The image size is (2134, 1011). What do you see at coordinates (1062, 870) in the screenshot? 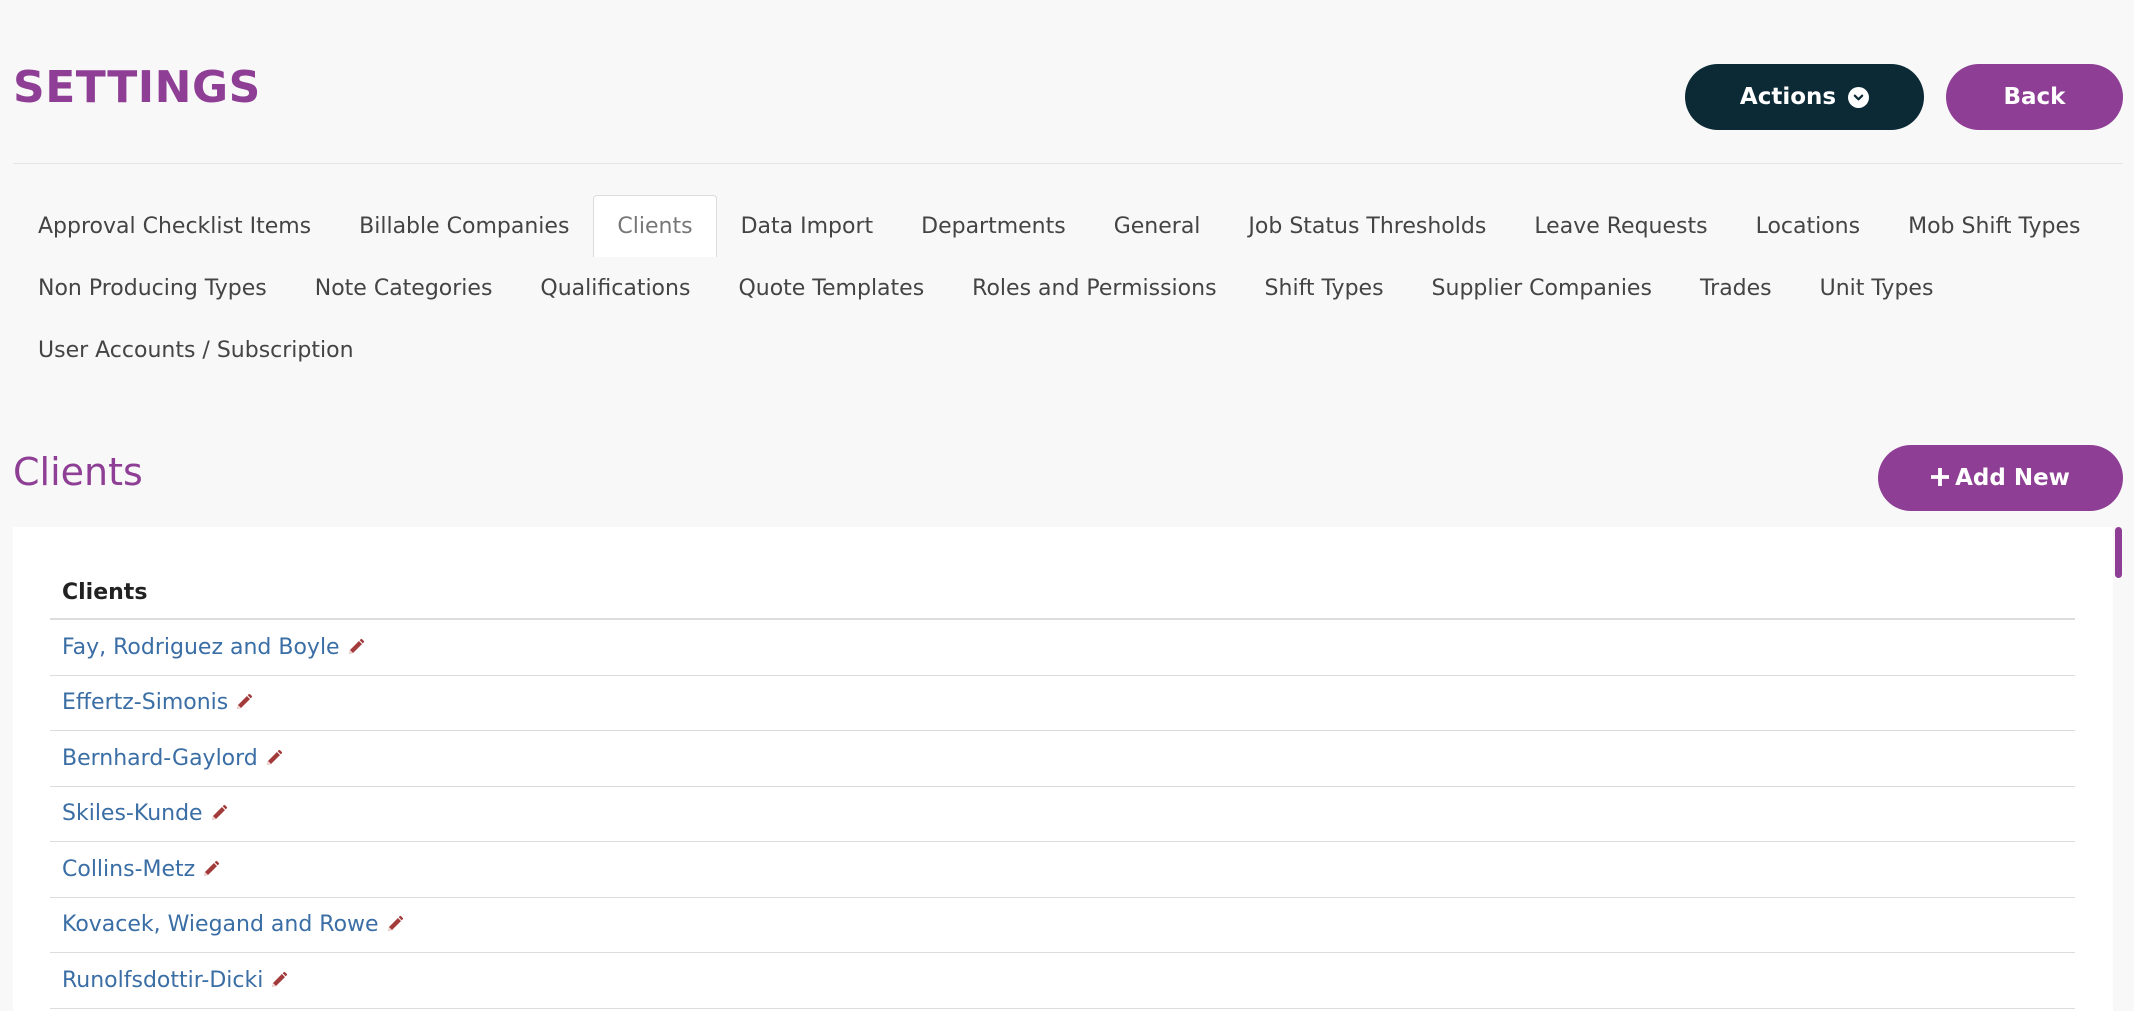
I see `table-row: Collins-Metz` at bounding box center [1062, 870].